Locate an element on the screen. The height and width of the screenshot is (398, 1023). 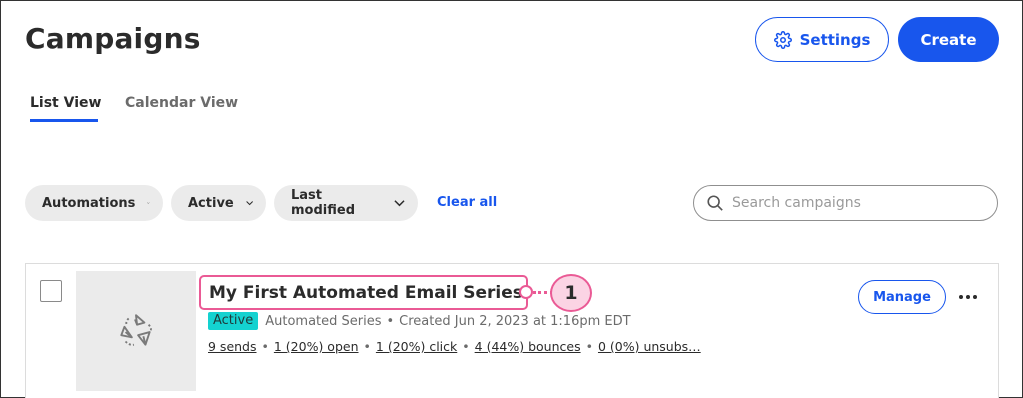
campaign-checkbox is located at coordinates (51, 291).